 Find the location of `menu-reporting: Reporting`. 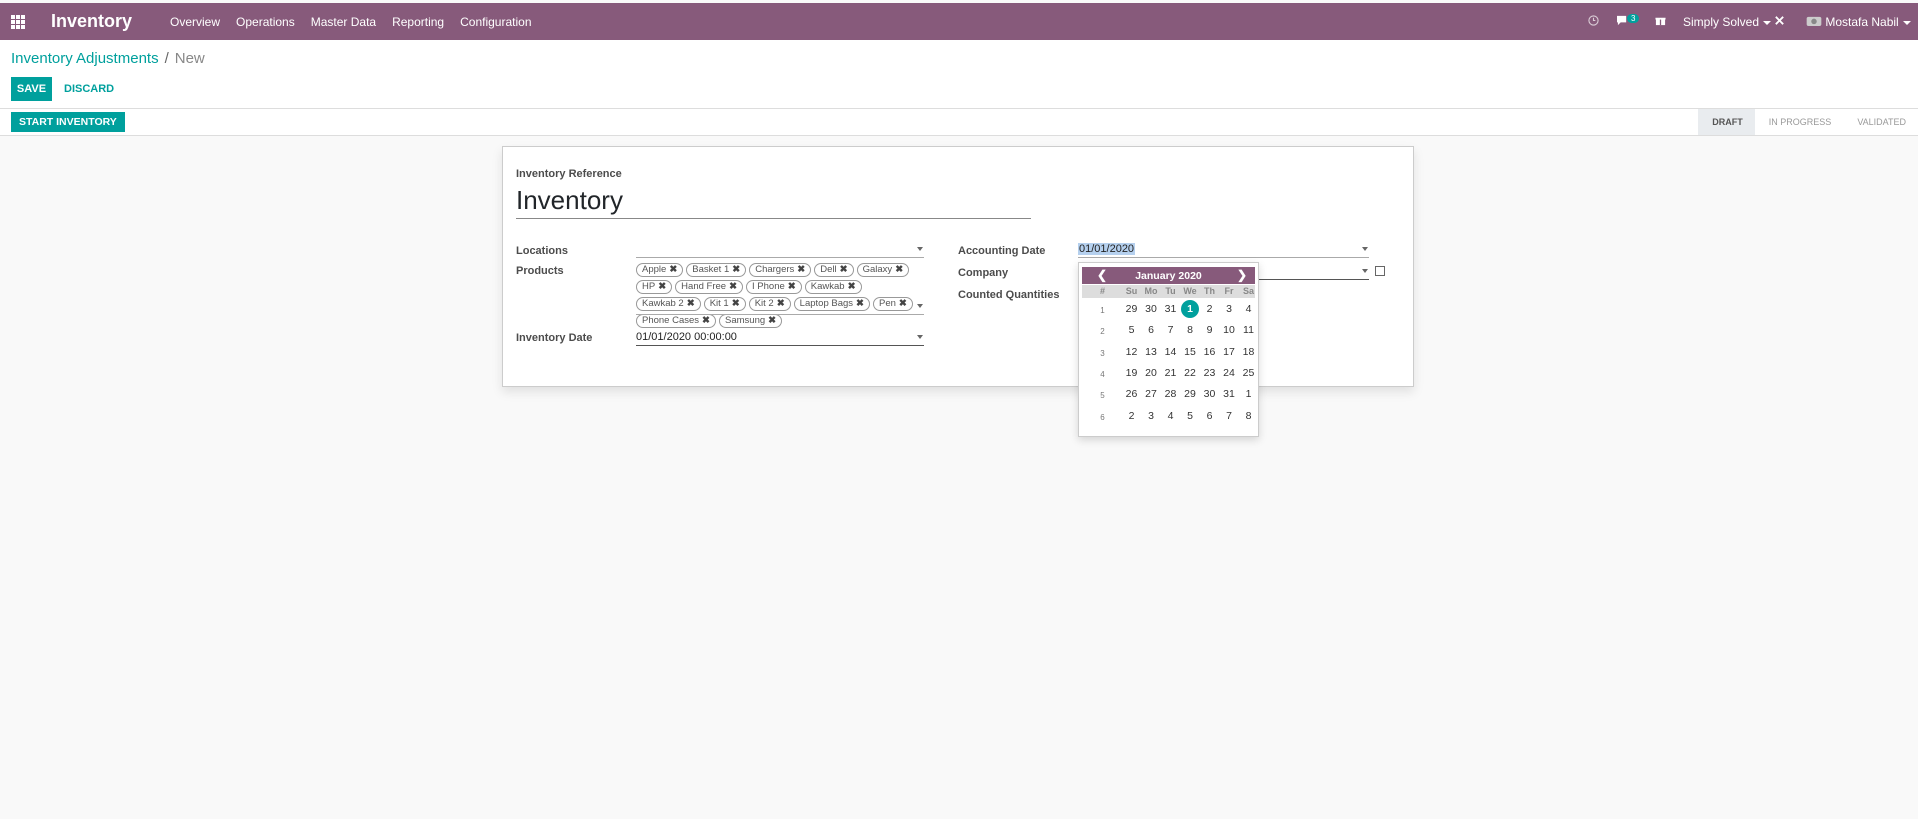

menu-reporting: Reporting is located at coordinates (418, 22).